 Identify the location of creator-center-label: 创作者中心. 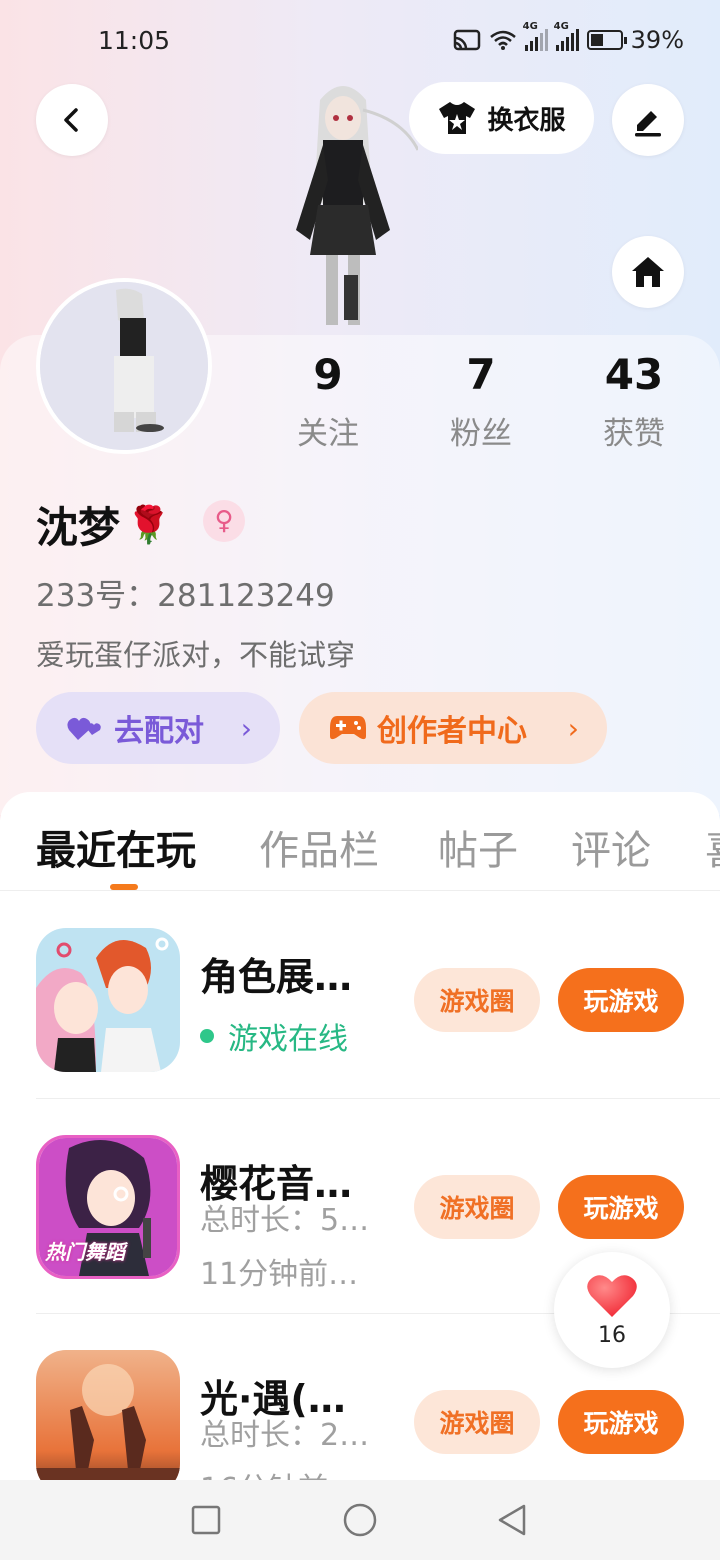
(452, 731).